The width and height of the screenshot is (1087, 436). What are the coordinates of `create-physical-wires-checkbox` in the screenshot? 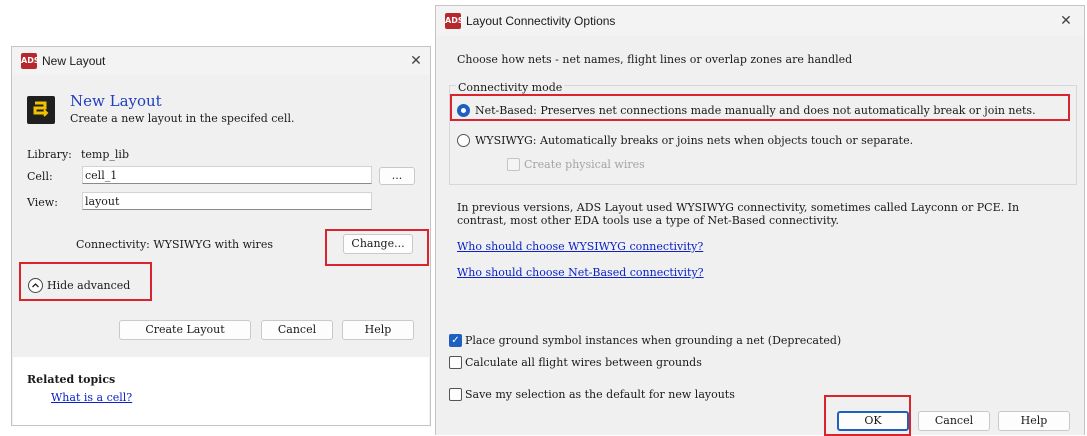 It's located at (513, 164).